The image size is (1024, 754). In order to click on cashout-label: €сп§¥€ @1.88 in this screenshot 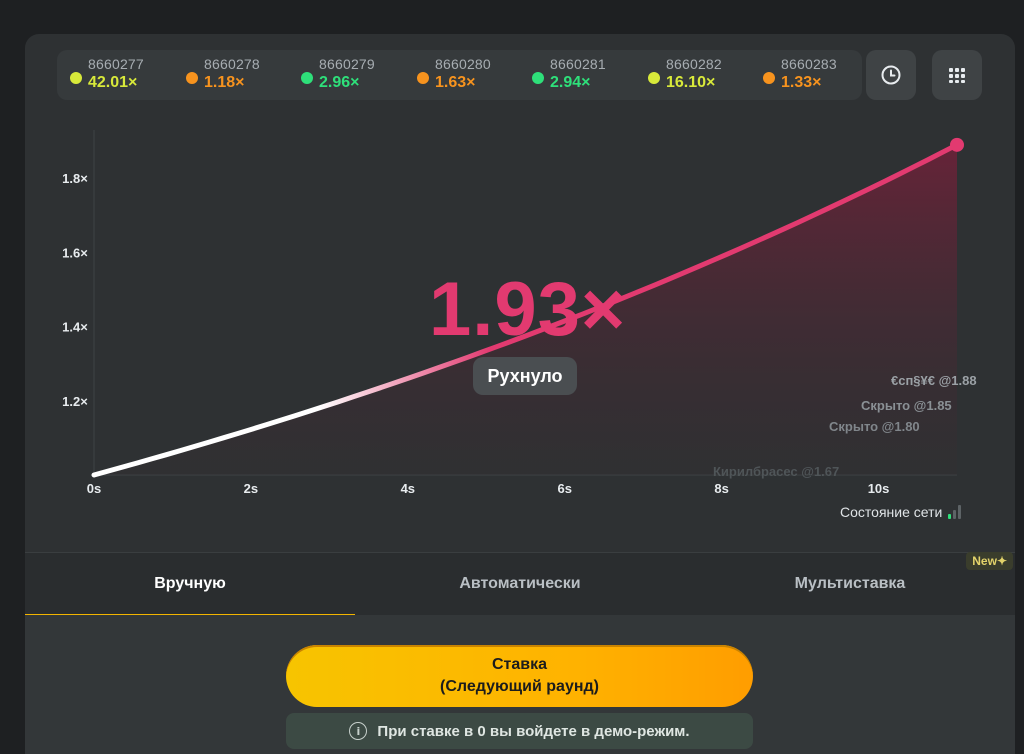, I will do `click(934, 380)`.